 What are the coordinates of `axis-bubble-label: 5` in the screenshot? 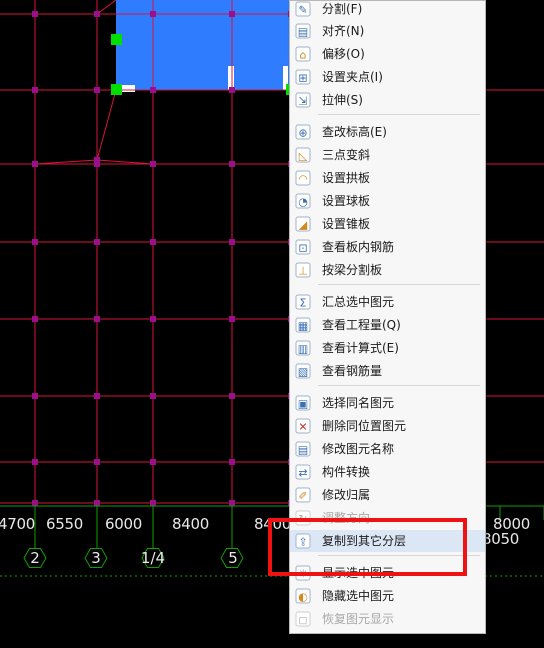 It's located at (233, 558).